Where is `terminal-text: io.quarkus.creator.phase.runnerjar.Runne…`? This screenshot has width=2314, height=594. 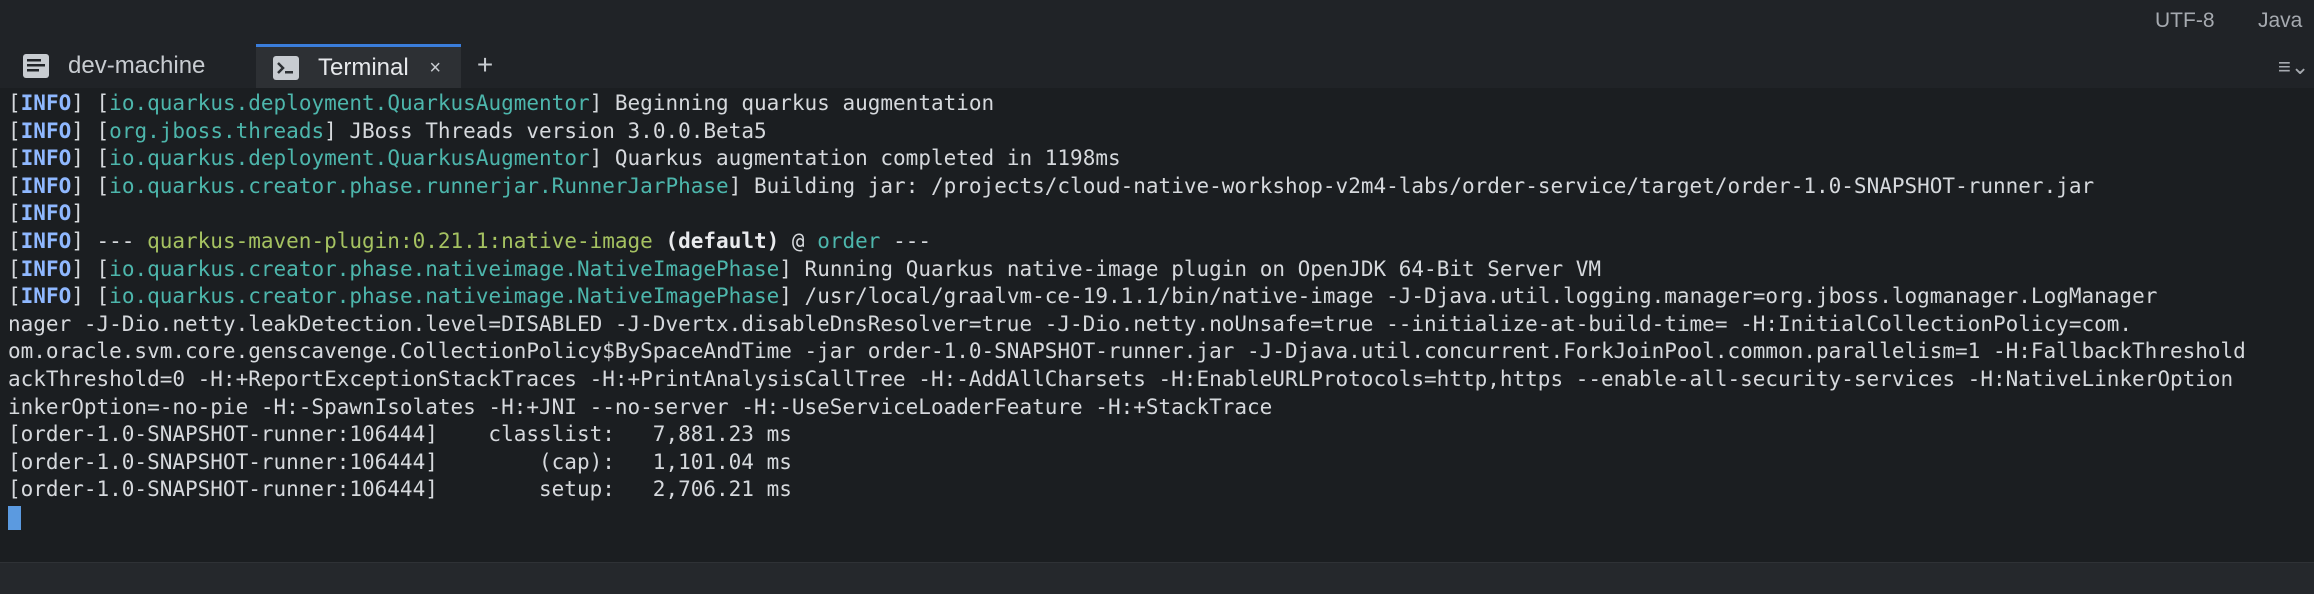 terminal-text: io.quarkus.creator.phase.runnerjar.Runne… is located at coordinates (419, 185).